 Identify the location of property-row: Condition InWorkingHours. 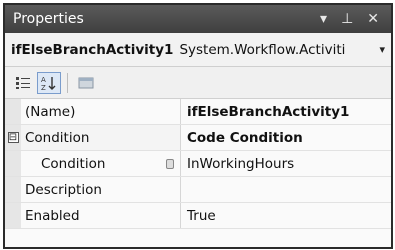
(198, 164).